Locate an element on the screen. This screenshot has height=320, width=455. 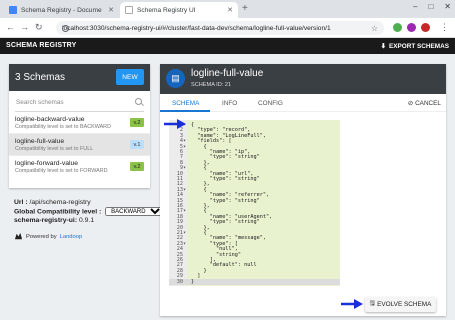
schema-name: logline-full-value is located at coordinates (40, 141).